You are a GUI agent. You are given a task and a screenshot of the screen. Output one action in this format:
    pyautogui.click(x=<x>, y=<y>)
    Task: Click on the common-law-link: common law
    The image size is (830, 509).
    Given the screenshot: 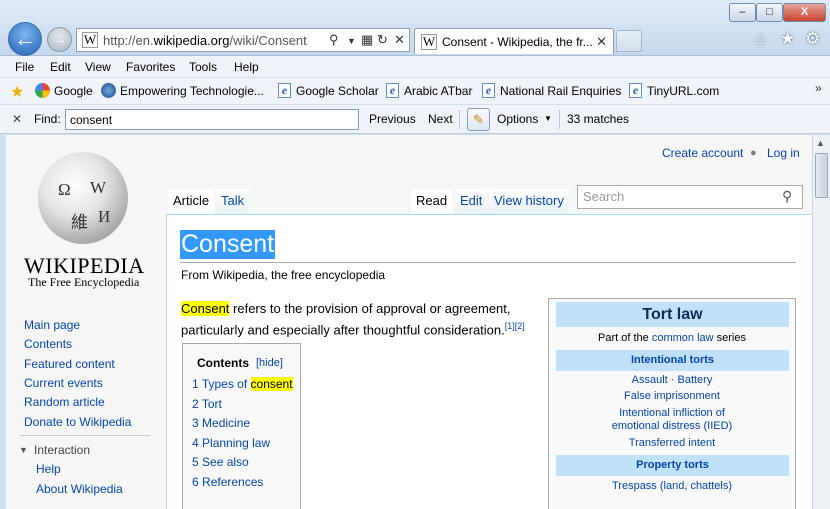 What is the action you would take?
    pyautogui.click(x=683, y=338)
    